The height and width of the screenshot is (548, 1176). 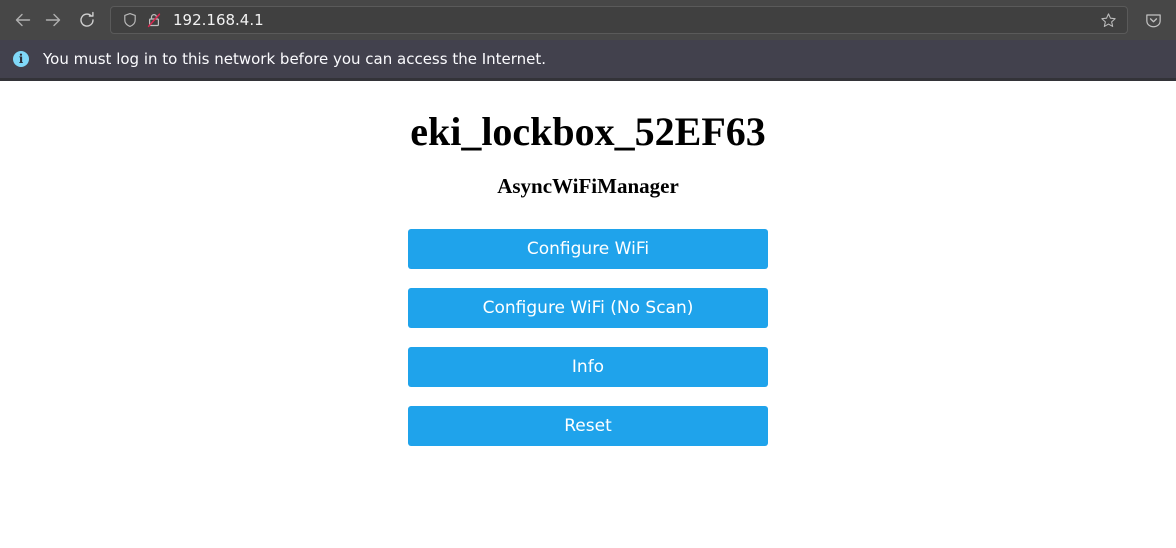 I want to click on shield-glyph, so click(x=130, y=20).